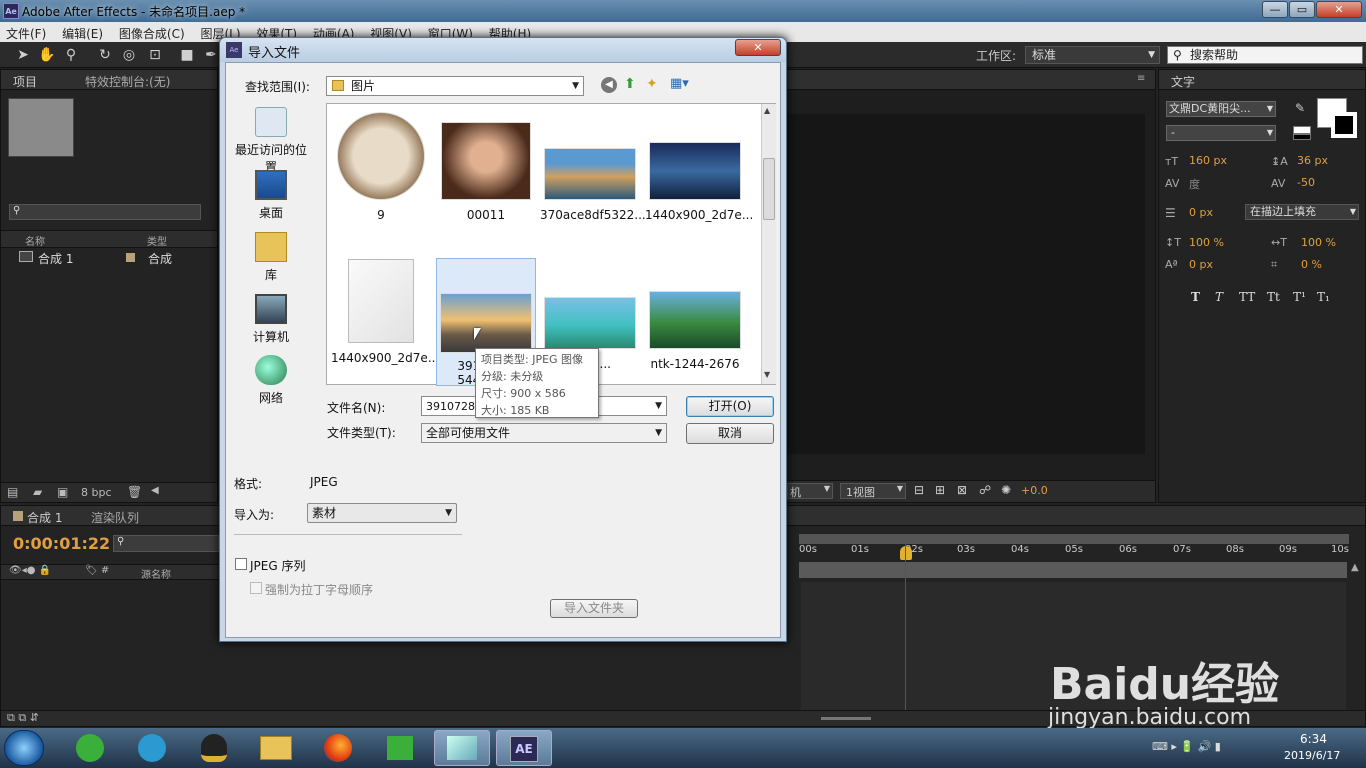 The height and width of the screenshot is (768, 1366). I want to click on place-desktop: 桌面, so click(271, 195).